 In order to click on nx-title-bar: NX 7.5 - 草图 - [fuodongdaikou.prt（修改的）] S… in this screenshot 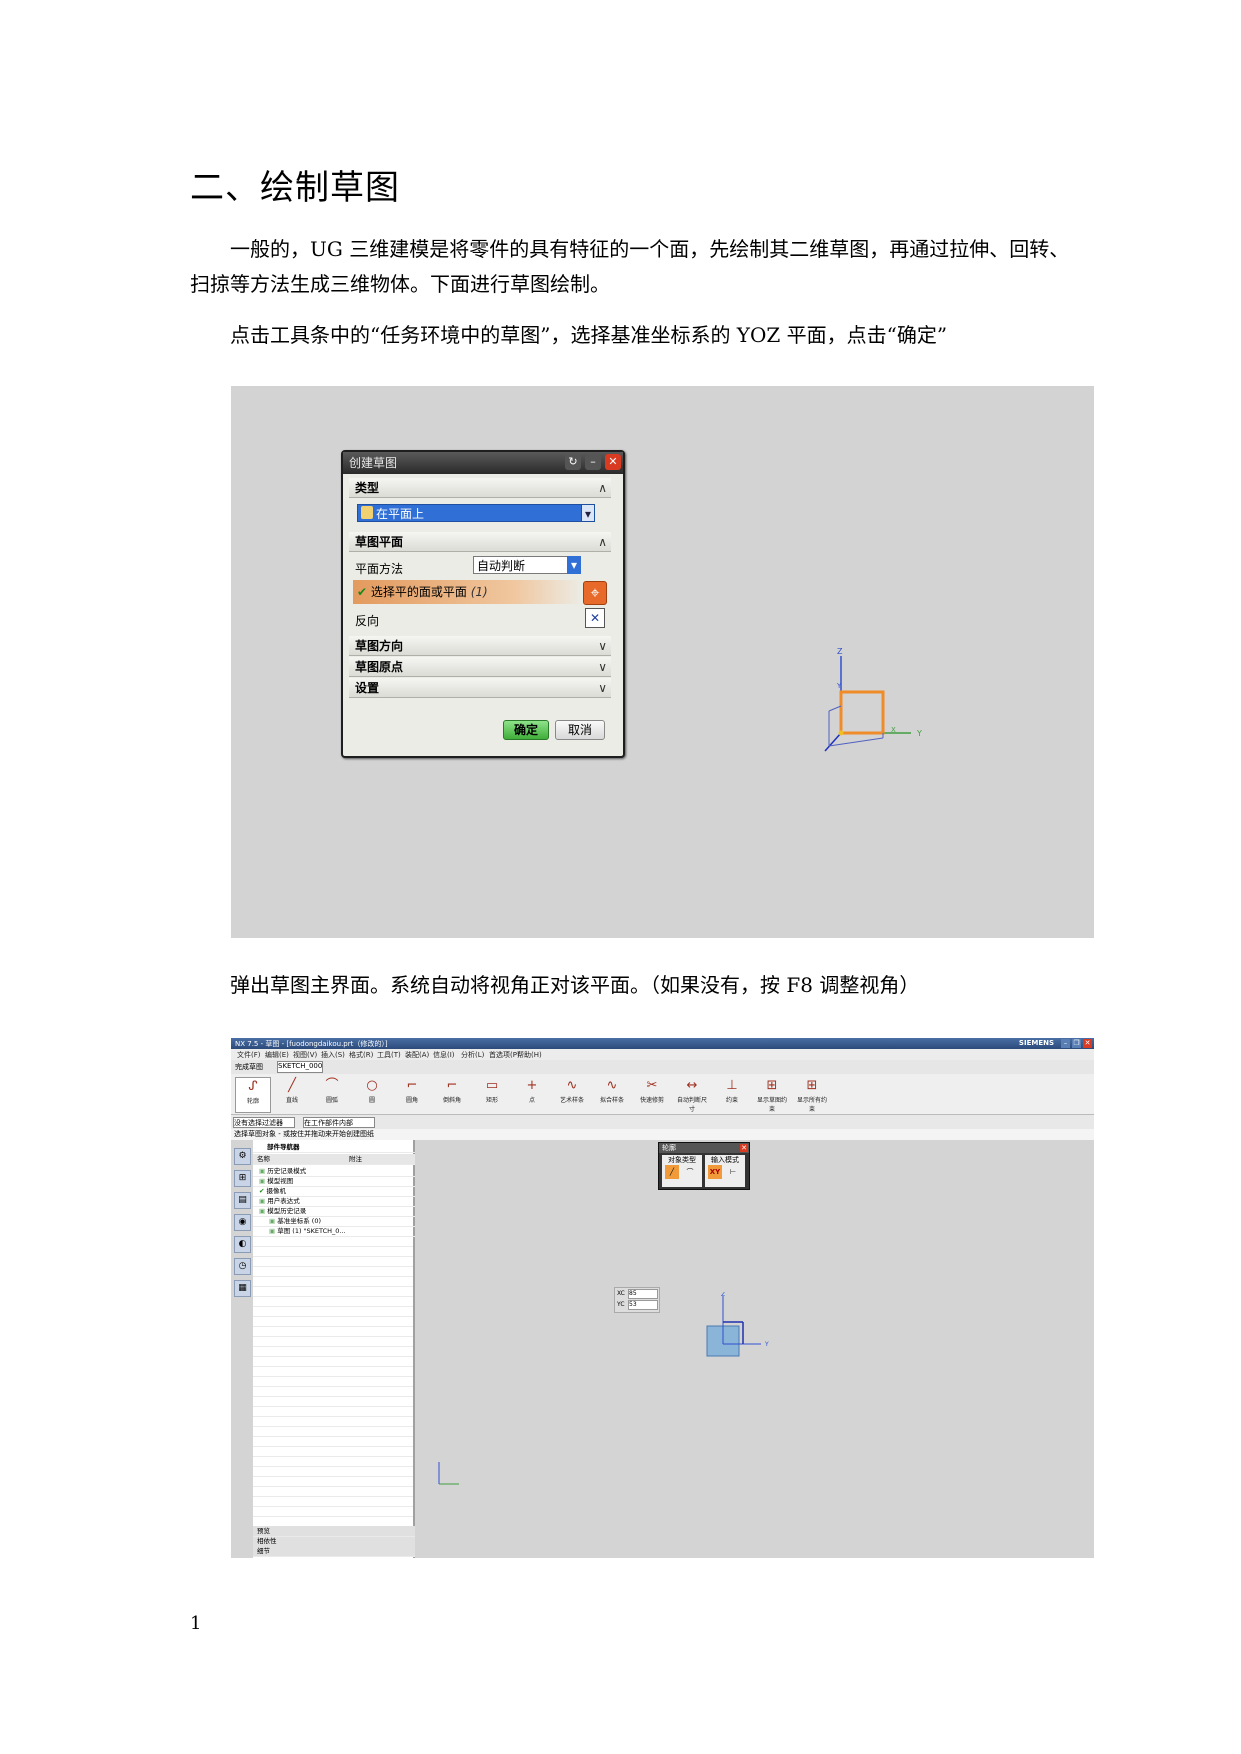, I will do `click(662, 1043)`.